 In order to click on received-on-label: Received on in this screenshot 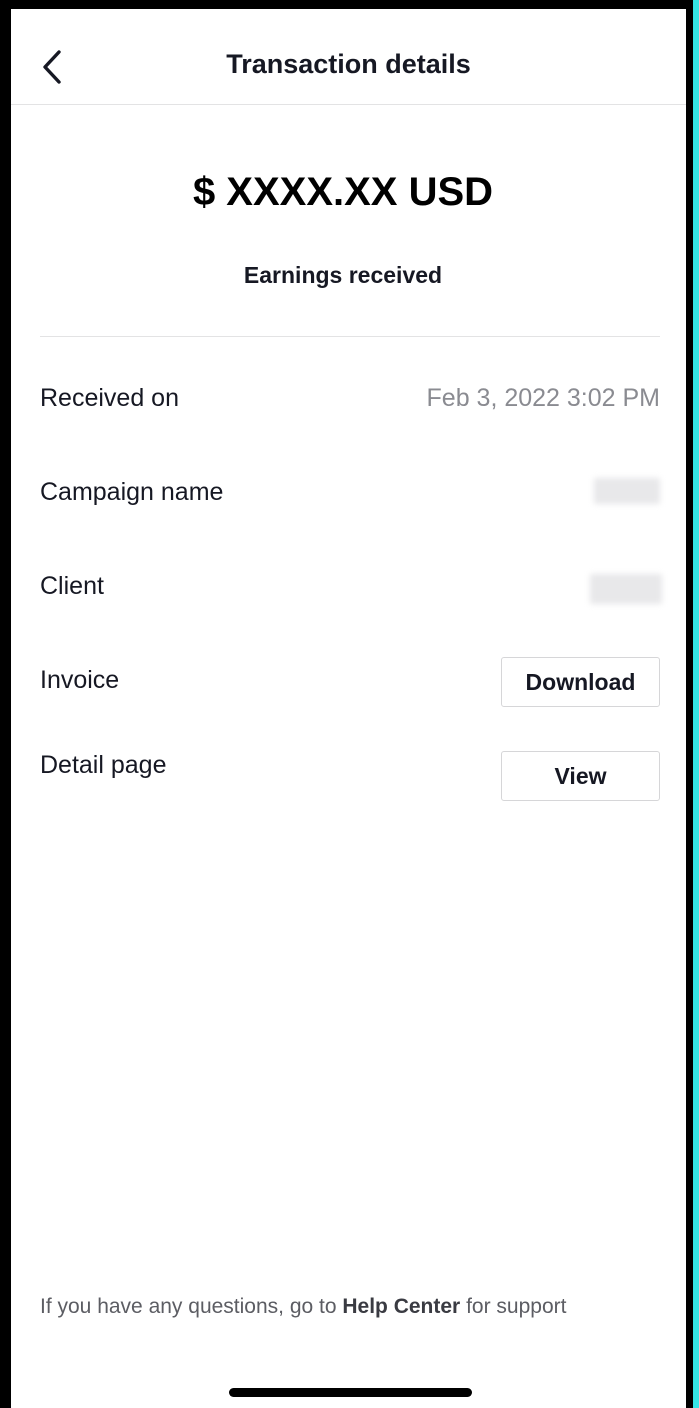, I will do `click(109, 398)`.